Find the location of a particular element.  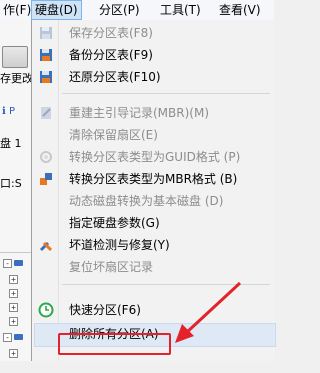

menu-item-label: 清除保留扇区(E) is located at coordinates (113, 135).